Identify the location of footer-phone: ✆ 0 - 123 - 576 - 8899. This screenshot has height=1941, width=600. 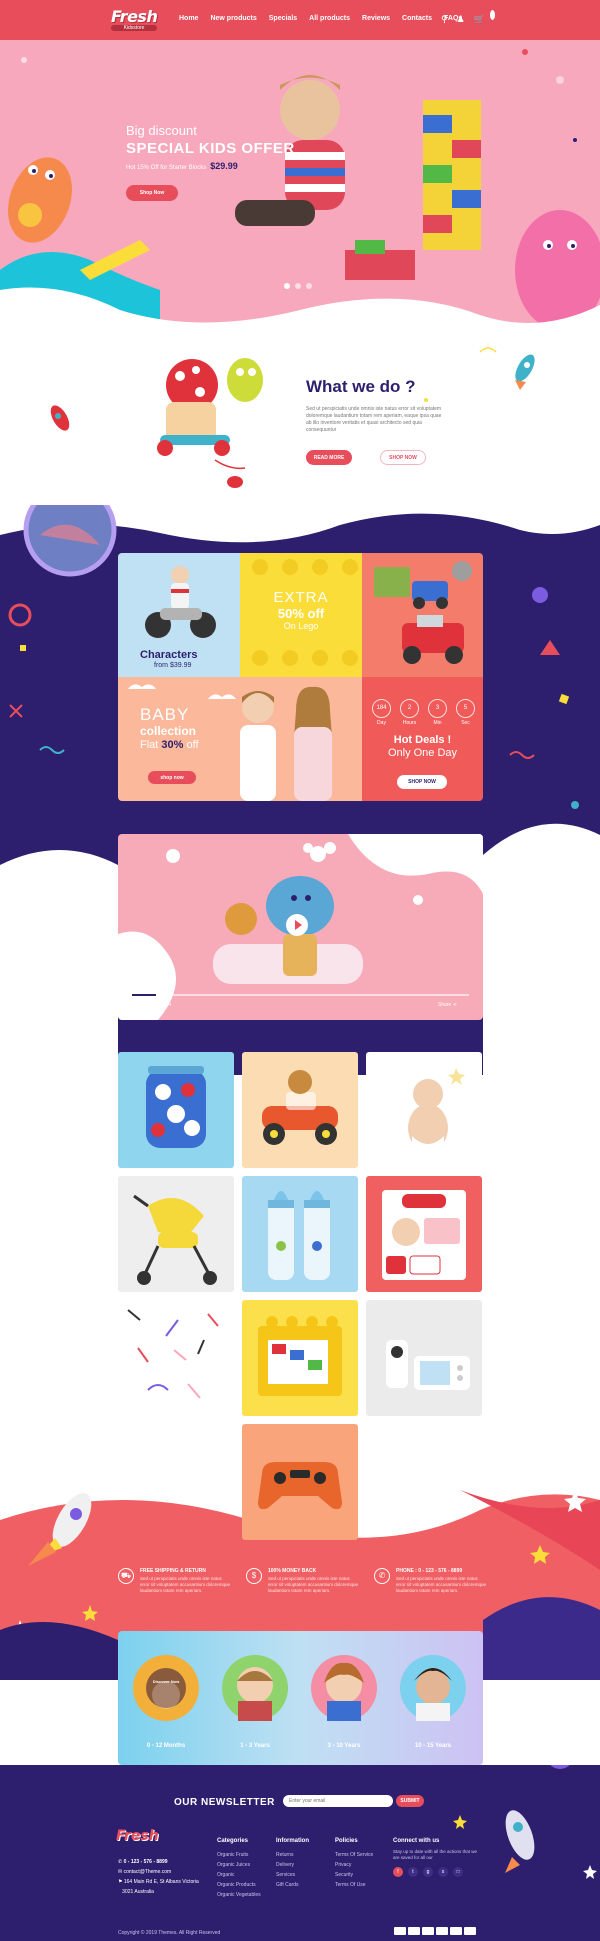
(143, 1862).